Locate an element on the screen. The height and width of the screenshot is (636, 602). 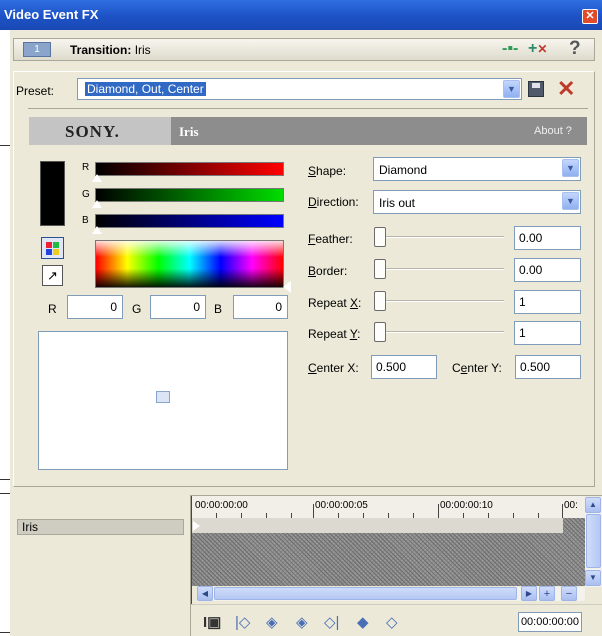
ruler-label: 00: is located at coordinates (571, 505).